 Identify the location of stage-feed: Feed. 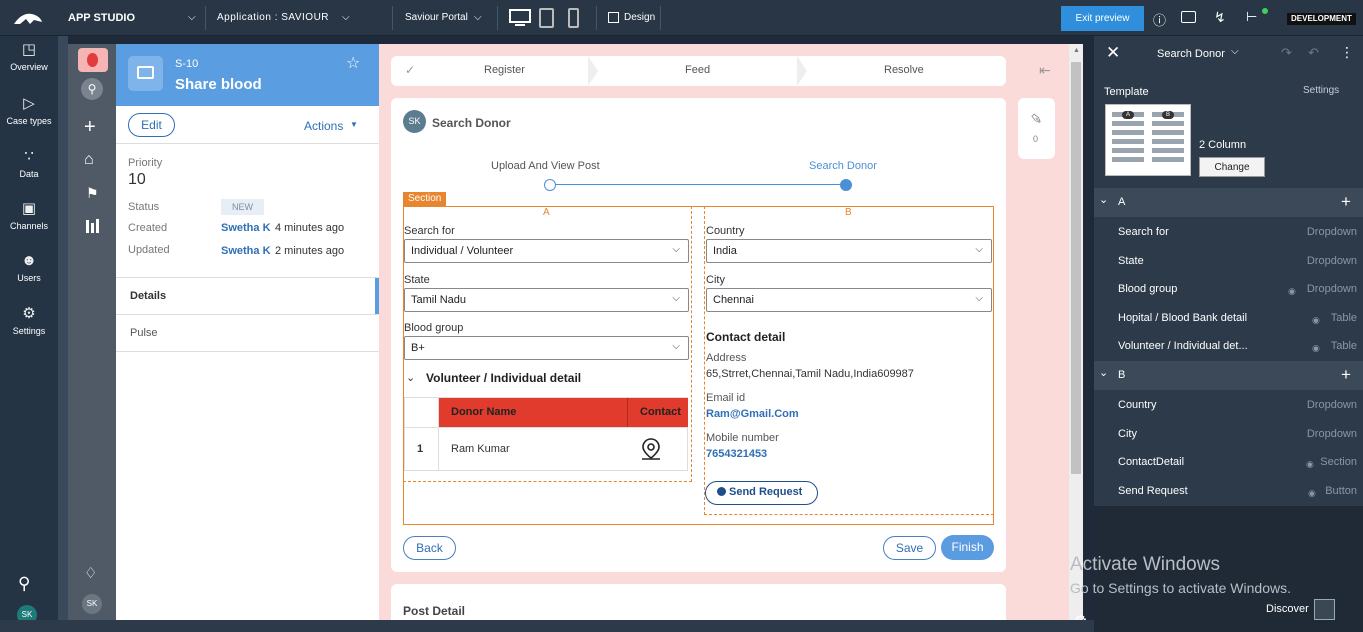
(697, 70).